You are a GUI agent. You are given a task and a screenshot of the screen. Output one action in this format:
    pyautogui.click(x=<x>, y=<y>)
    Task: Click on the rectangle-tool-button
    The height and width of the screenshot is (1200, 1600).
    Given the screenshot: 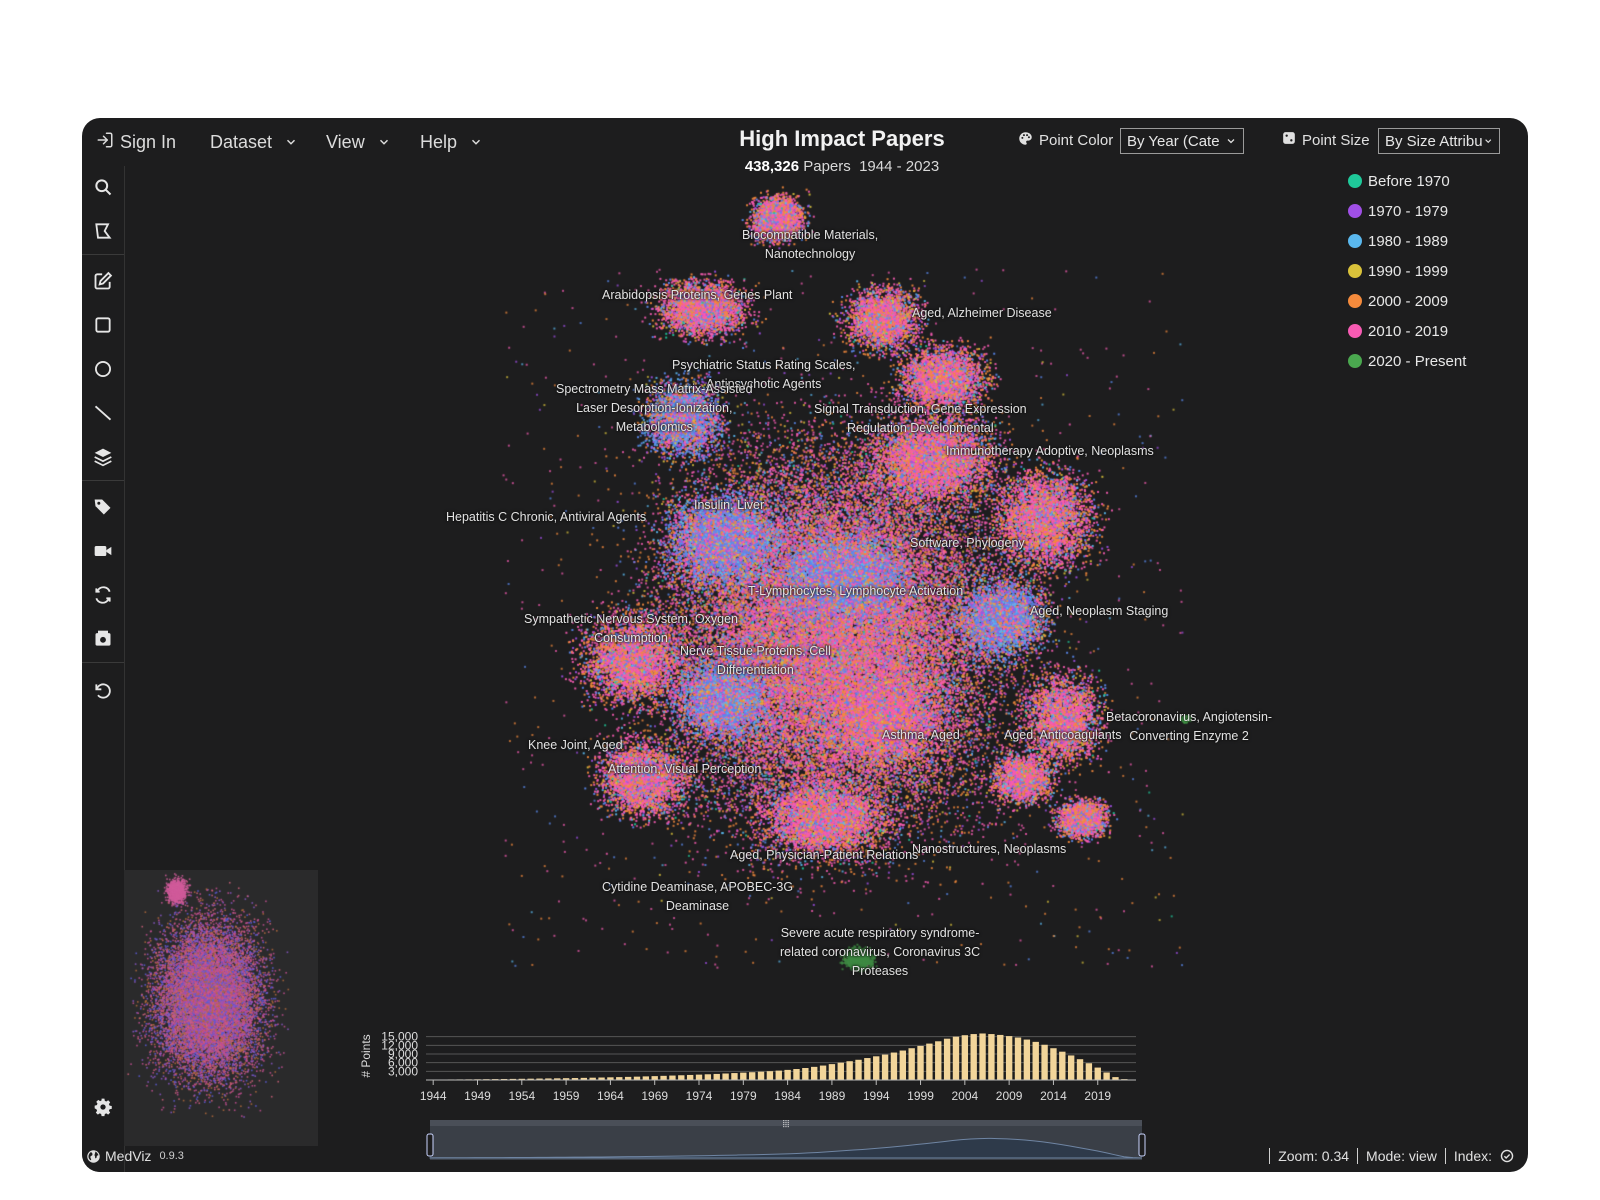 What is the action you would take?
    pyautogui.click(x=103, y=325)
    